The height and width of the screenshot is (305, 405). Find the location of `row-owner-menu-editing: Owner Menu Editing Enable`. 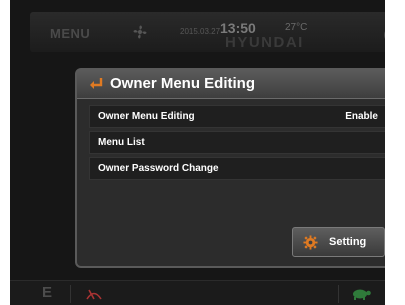

row-owner-menu-editing: Owner Menu Editing Enable is located at coordinates (237, 116).